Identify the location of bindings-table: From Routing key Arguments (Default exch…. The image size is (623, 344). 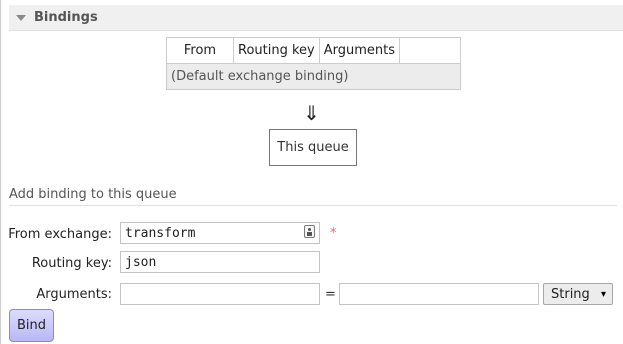
(313, 63).